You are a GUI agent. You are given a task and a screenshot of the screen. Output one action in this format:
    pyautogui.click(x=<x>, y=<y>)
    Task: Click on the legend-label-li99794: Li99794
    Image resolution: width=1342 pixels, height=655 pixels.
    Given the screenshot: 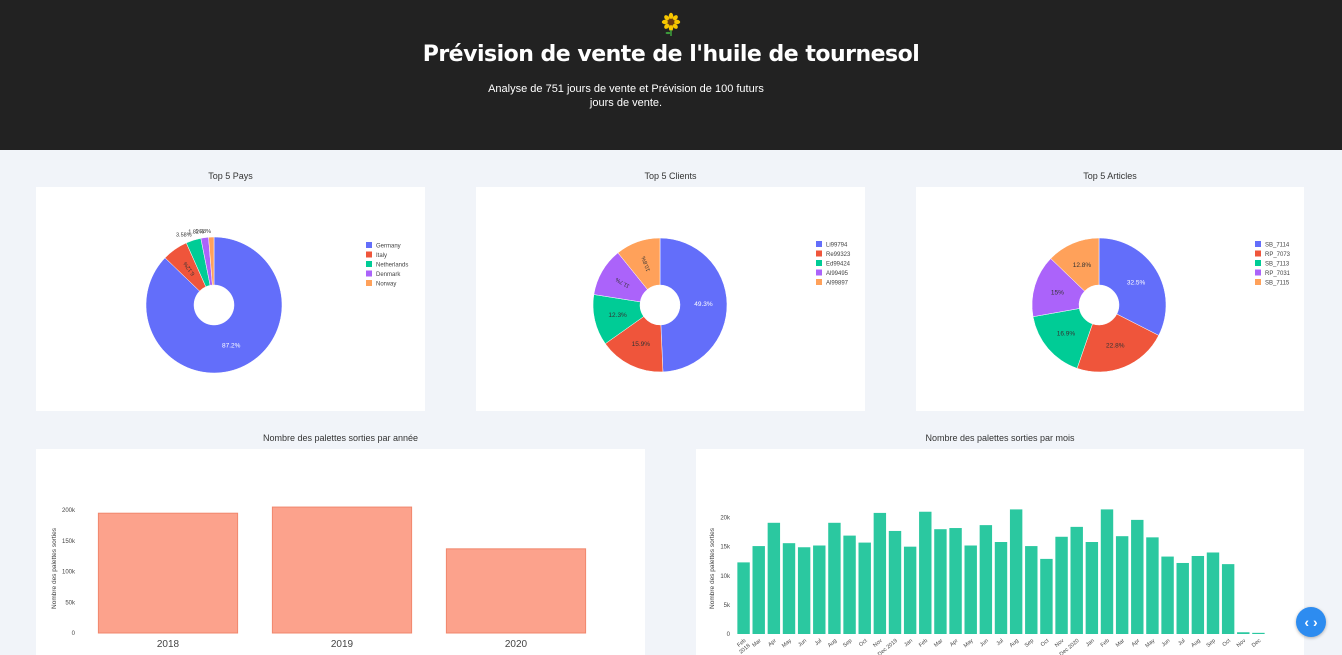 What is the action you would take?
    pyautogui.click(x=837, y=246)
    